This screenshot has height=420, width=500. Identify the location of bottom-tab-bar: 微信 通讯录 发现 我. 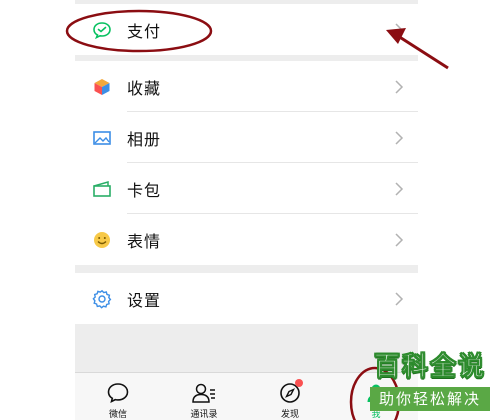
(246, 396).